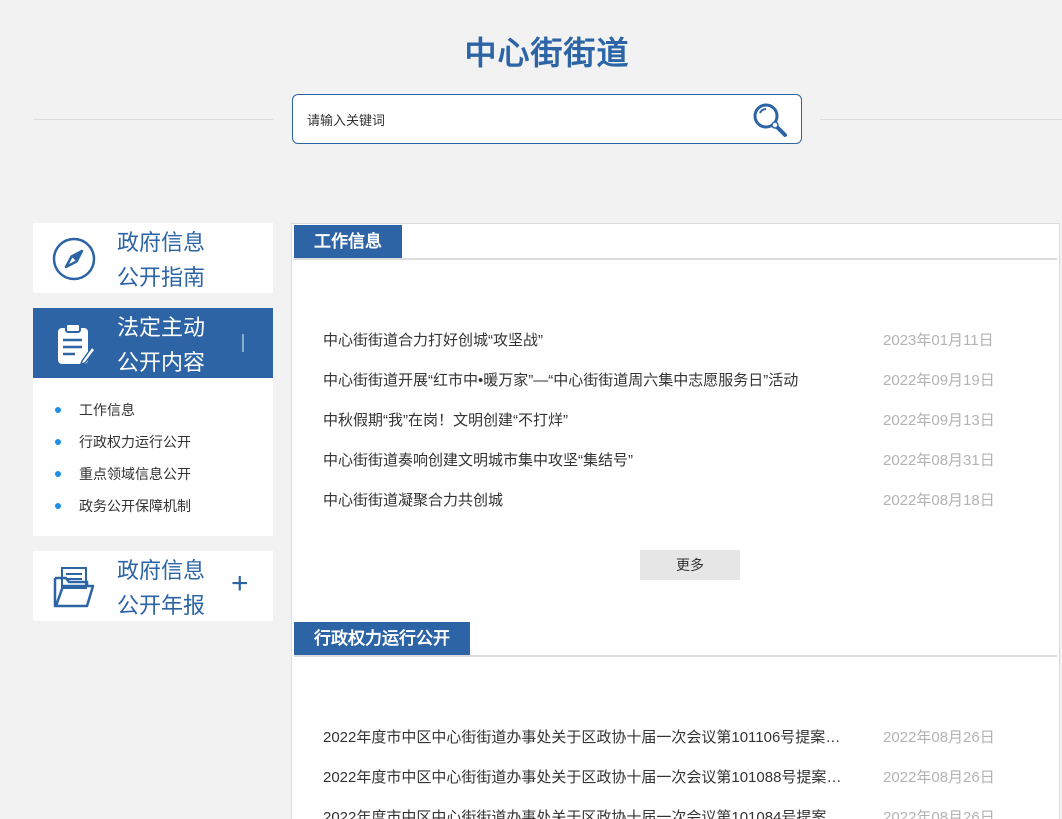 This screenshot has height=819, width=1062. What do you see at coordinates (690, 565) in the screenshot?
I see `more-button: 更多` at bounding box center [690, 565].